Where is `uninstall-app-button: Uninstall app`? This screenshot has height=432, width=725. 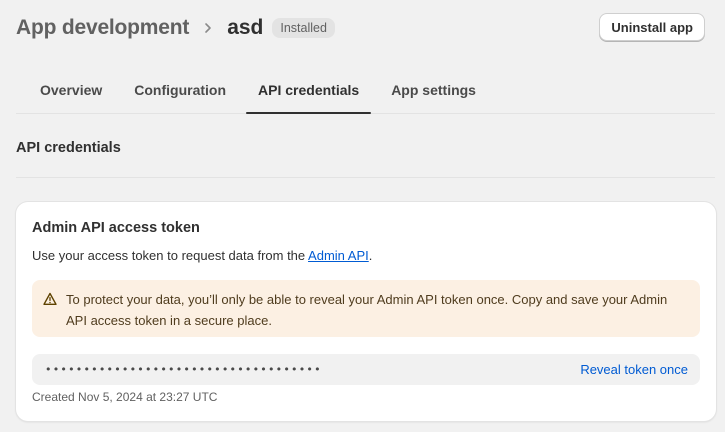 uninstall-app-button: Uninstall app is located at coordinates (652, 27).